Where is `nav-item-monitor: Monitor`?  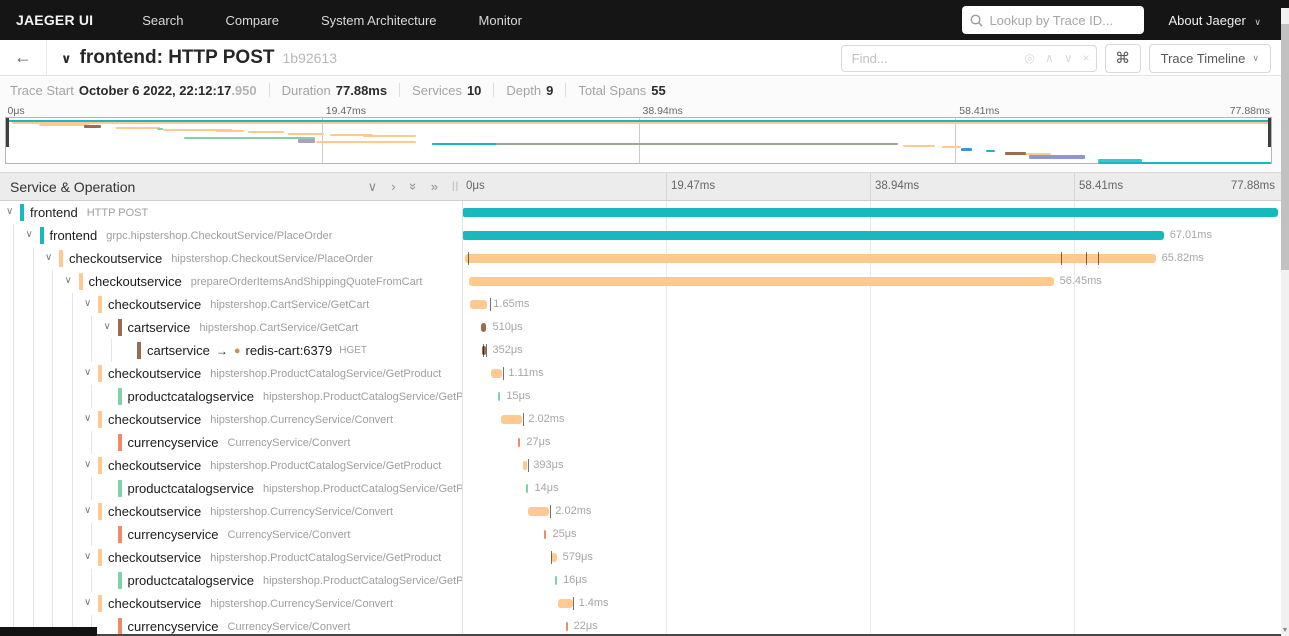
nav-item-monitor: Monitor is located at coordinates (500, 20).